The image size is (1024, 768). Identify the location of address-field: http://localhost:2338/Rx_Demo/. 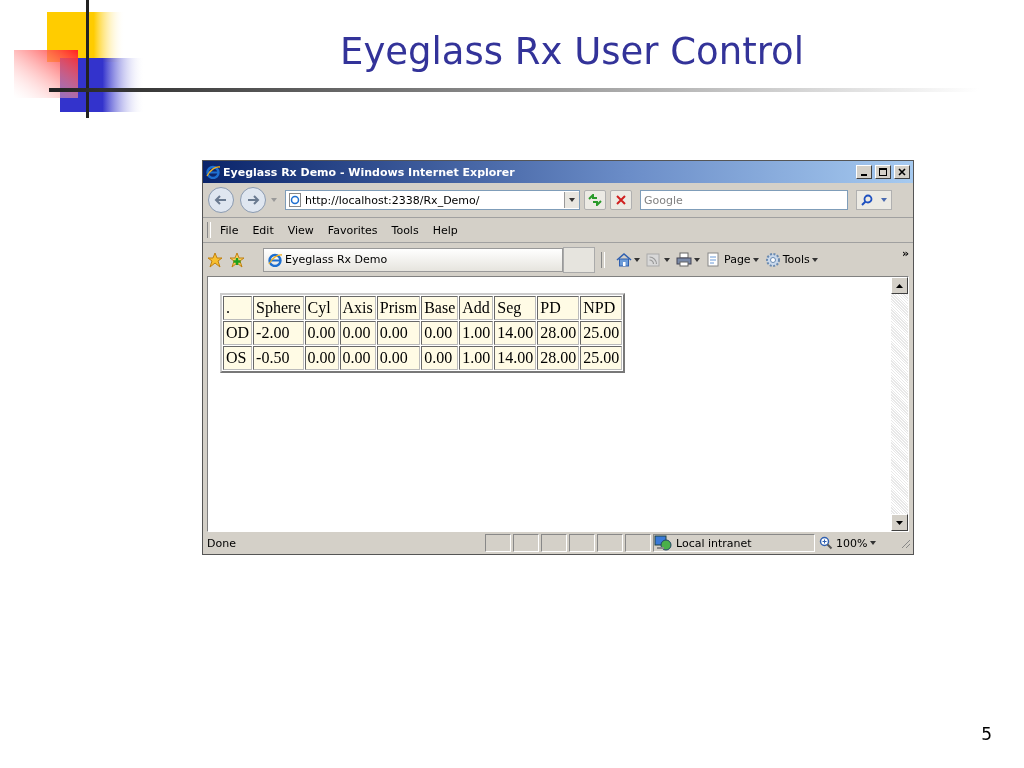
(432, 200).